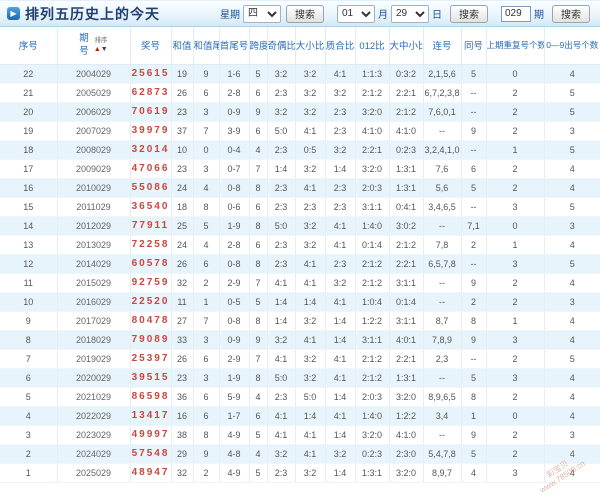 This screenshot has width=600, height=495. What do you see at coordinates (182, 150) in the screenshot?
I see `cell-和值: 10` at bounding box center [182, 150].